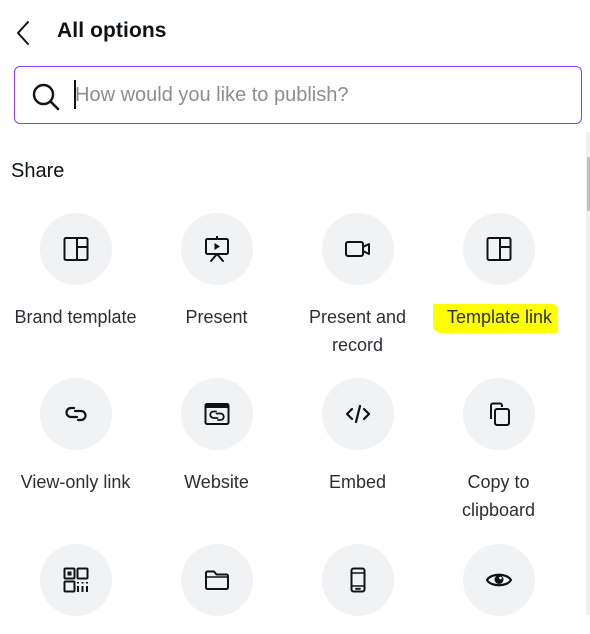 The height and width of the screenshot is (634, 590). I want to click on option-label: View-only link, so click(75, 482).